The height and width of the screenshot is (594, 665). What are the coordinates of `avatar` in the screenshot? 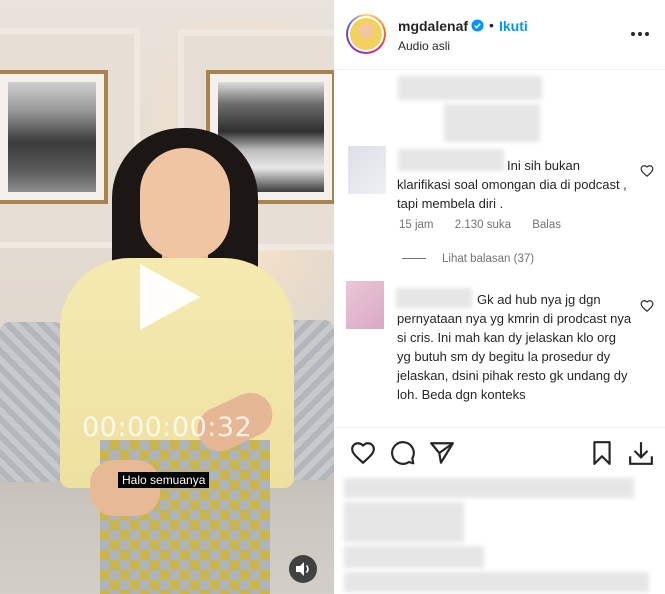 It's located at (366, 34).